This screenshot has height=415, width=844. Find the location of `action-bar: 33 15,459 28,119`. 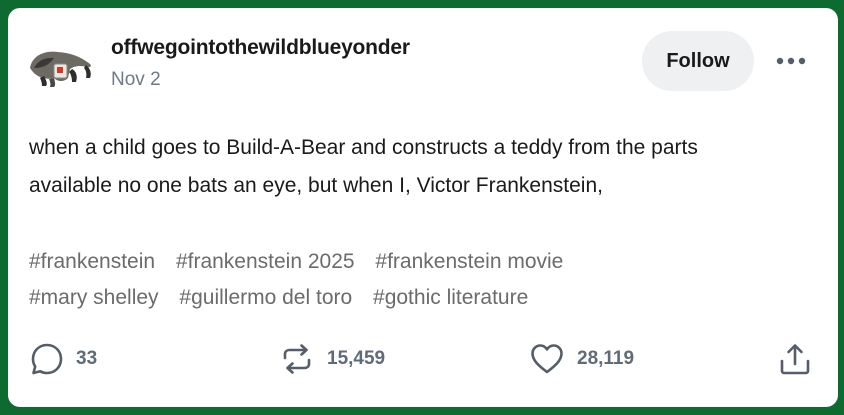

action-bar: 33 15,459 28,119 is located at coordinates (423, 359).